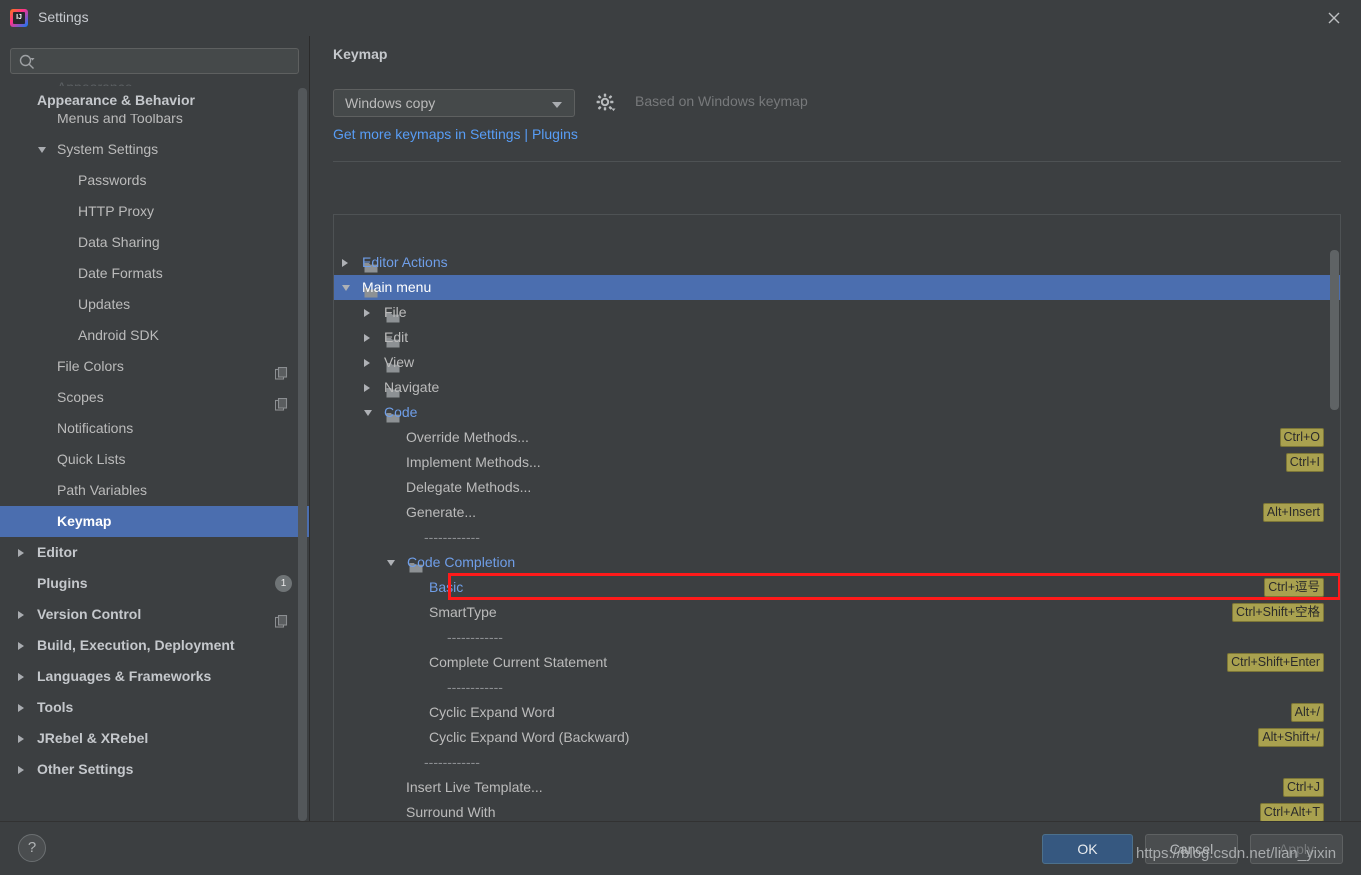 The image size is (1361, 875). I want to click on sidebar-item-editor: Editor, so click(155, 552).